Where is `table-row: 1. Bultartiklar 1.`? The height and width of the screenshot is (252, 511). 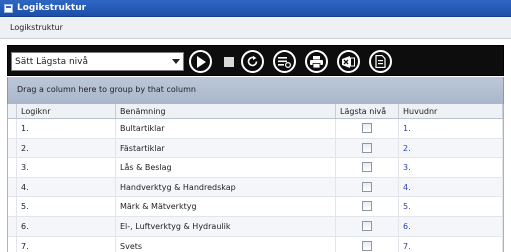 table-row: 1. Bultartiklar 1. is located at coordinates (255, 129).